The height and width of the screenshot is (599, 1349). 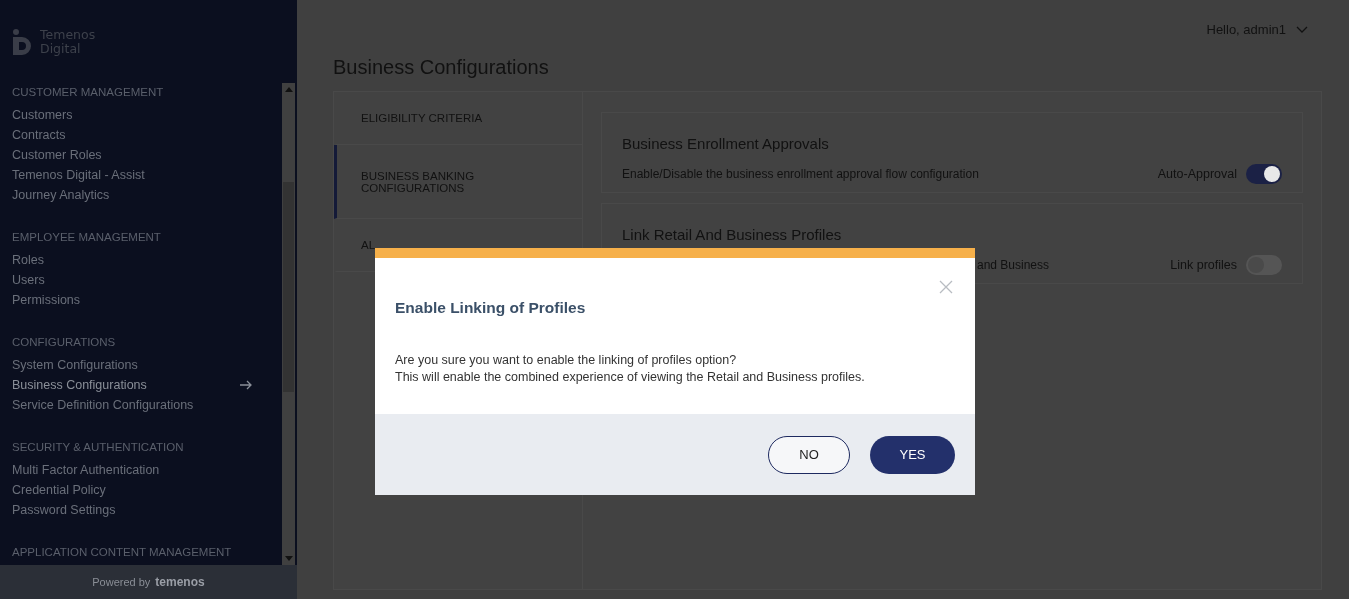 What do you see at coordinates (180, 582) in the screenshot?
I see `brand-name: temenos` at bounding box center [180, 582].